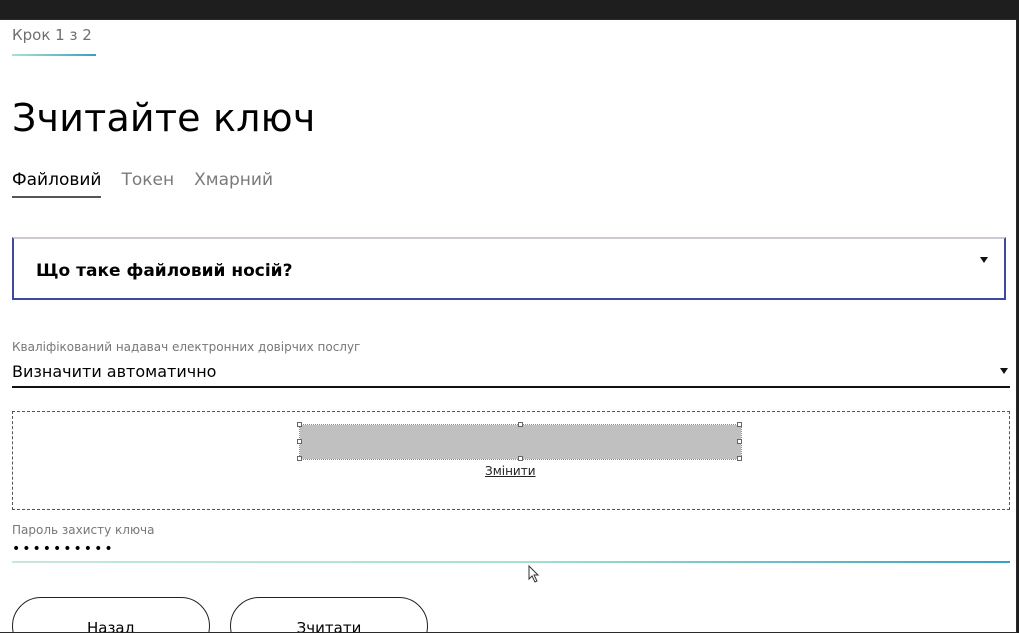 This screenshot has height=633, width=1019. I want to click on password-value: ••••••••••, so click(63, 549).